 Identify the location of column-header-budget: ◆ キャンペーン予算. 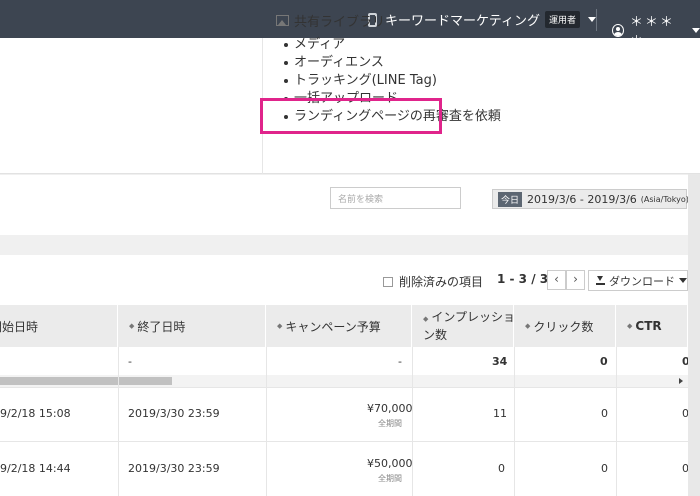
(339, 326).